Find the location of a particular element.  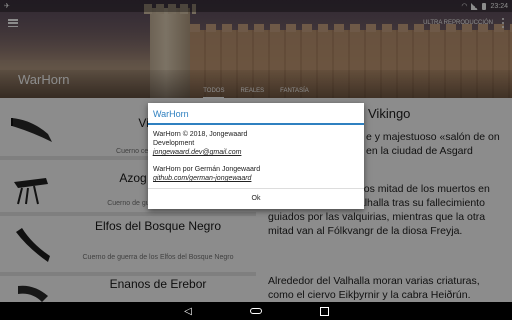

home-icon is located at coordinates (256, 311).